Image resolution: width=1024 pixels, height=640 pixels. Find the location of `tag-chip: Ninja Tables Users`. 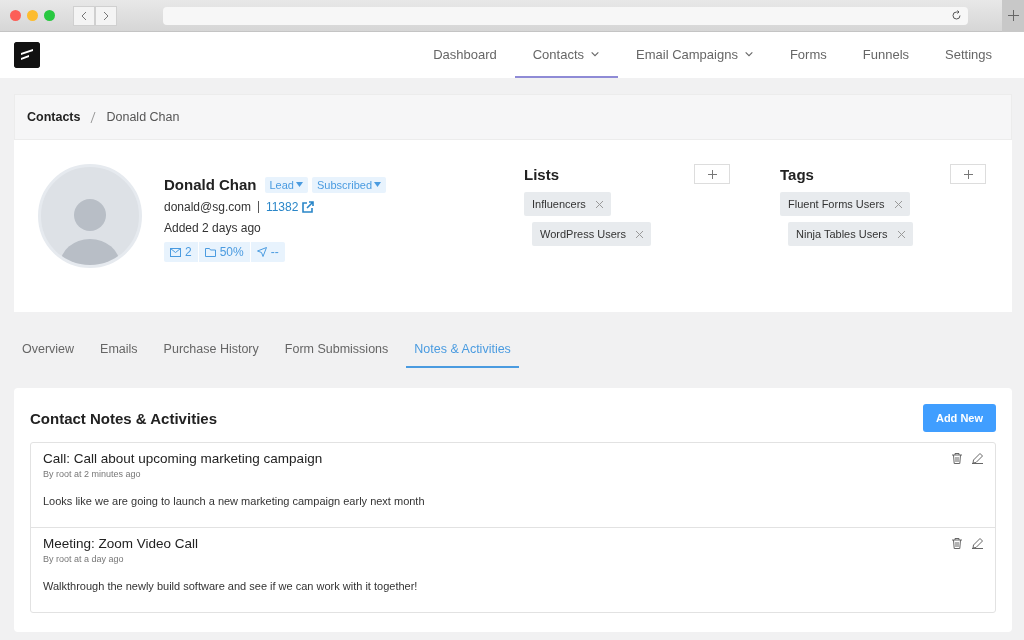

tag-chip: Ninja Tables Users is located at coordinates (850, 234).